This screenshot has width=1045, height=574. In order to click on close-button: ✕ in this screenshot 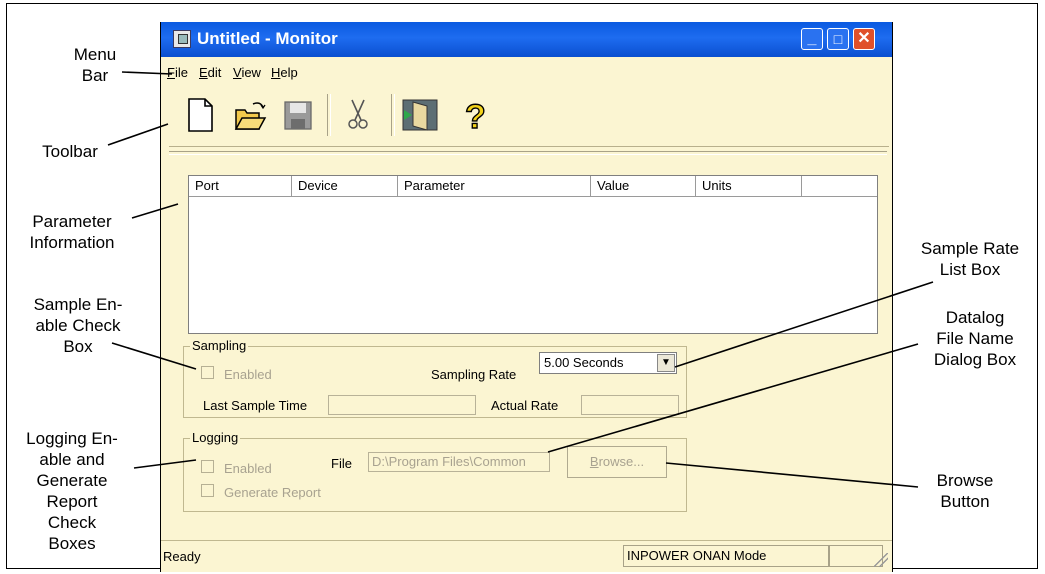, I will do `click(864, 39)`.